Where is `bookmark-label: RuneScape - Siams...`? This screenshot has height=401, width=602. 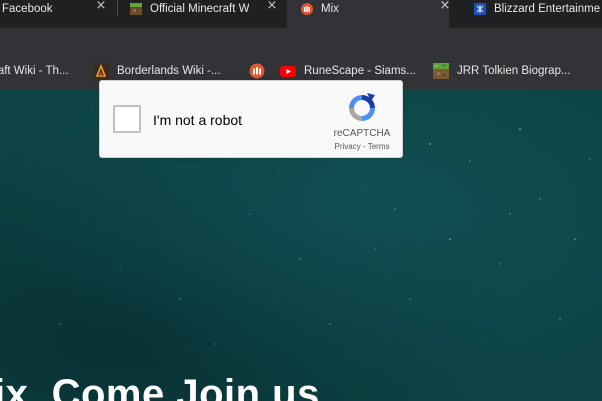
bookmark-label: RuneScape - Siams... is located at coordinates (360, 71).